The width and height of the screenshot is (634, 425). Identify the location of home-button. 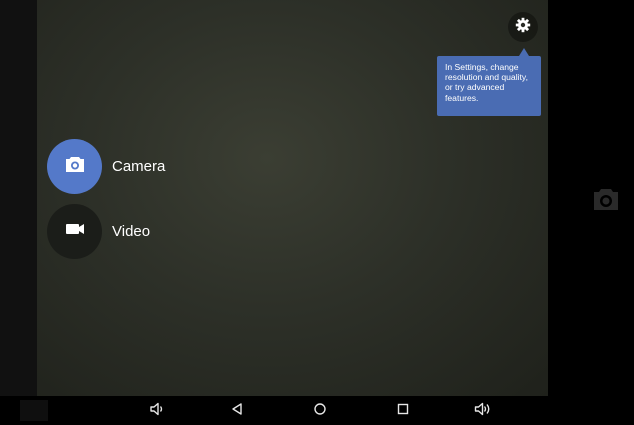
(320, 411).